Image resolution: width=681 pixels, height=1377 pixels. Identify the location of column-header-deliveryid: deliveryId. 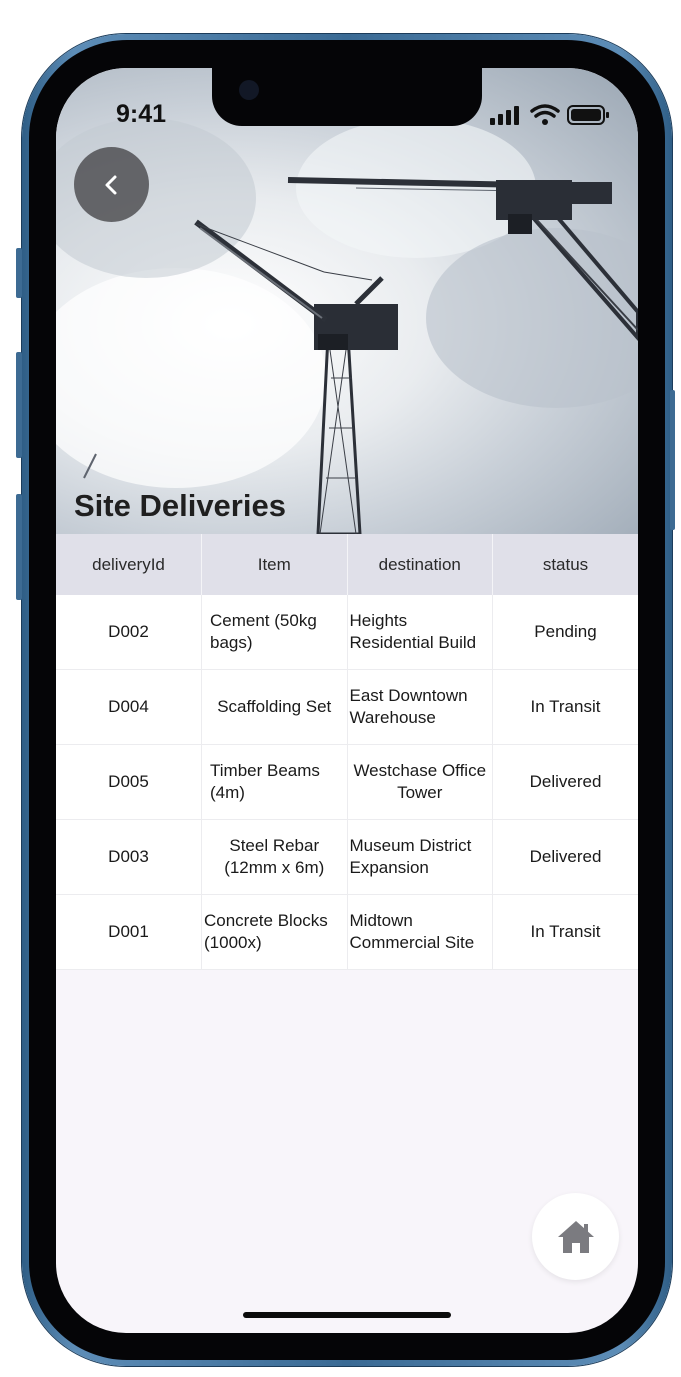
(129, 564).